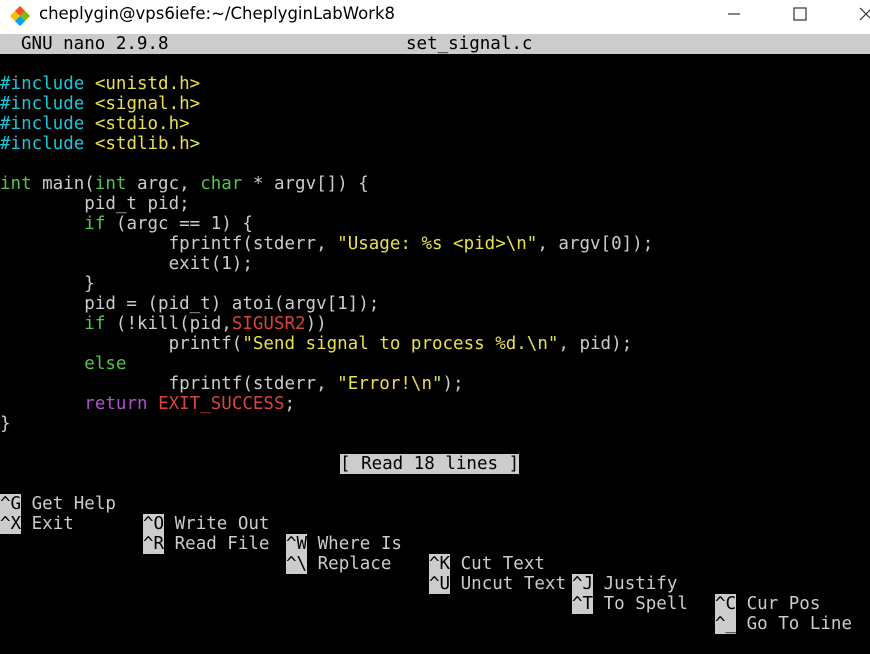  I want to click on string-literal: "Usage: %s <pid>\n", so click(437, 244).